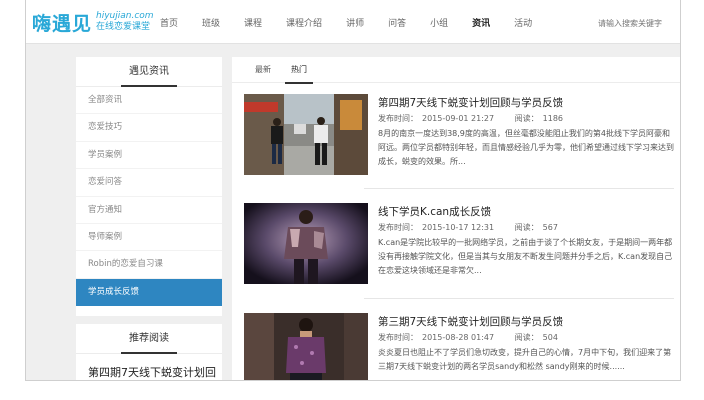 The image size is (704, 400). Describe the element at coordinates (481, 22) in the screenshot. I see `nav-news: 资讯` at that location.